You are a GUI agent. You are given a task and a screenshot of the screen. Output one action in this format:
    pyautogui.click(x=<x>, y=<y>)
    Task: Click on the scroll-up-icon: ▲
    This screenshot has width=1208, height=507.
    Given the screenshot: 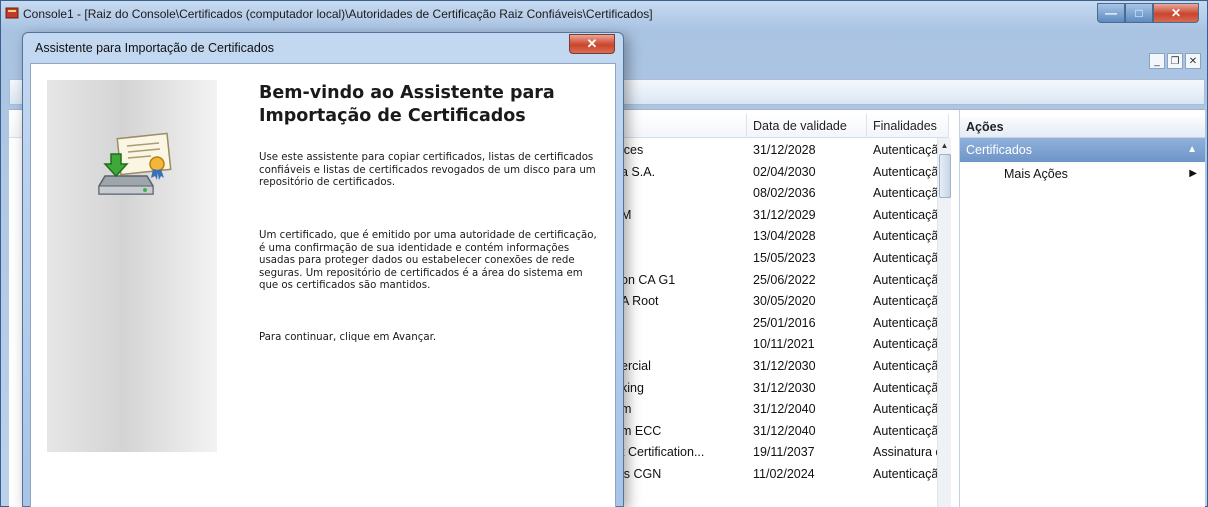 What is the action you would take?
    pyautogui.click(x=944, y=146)
    